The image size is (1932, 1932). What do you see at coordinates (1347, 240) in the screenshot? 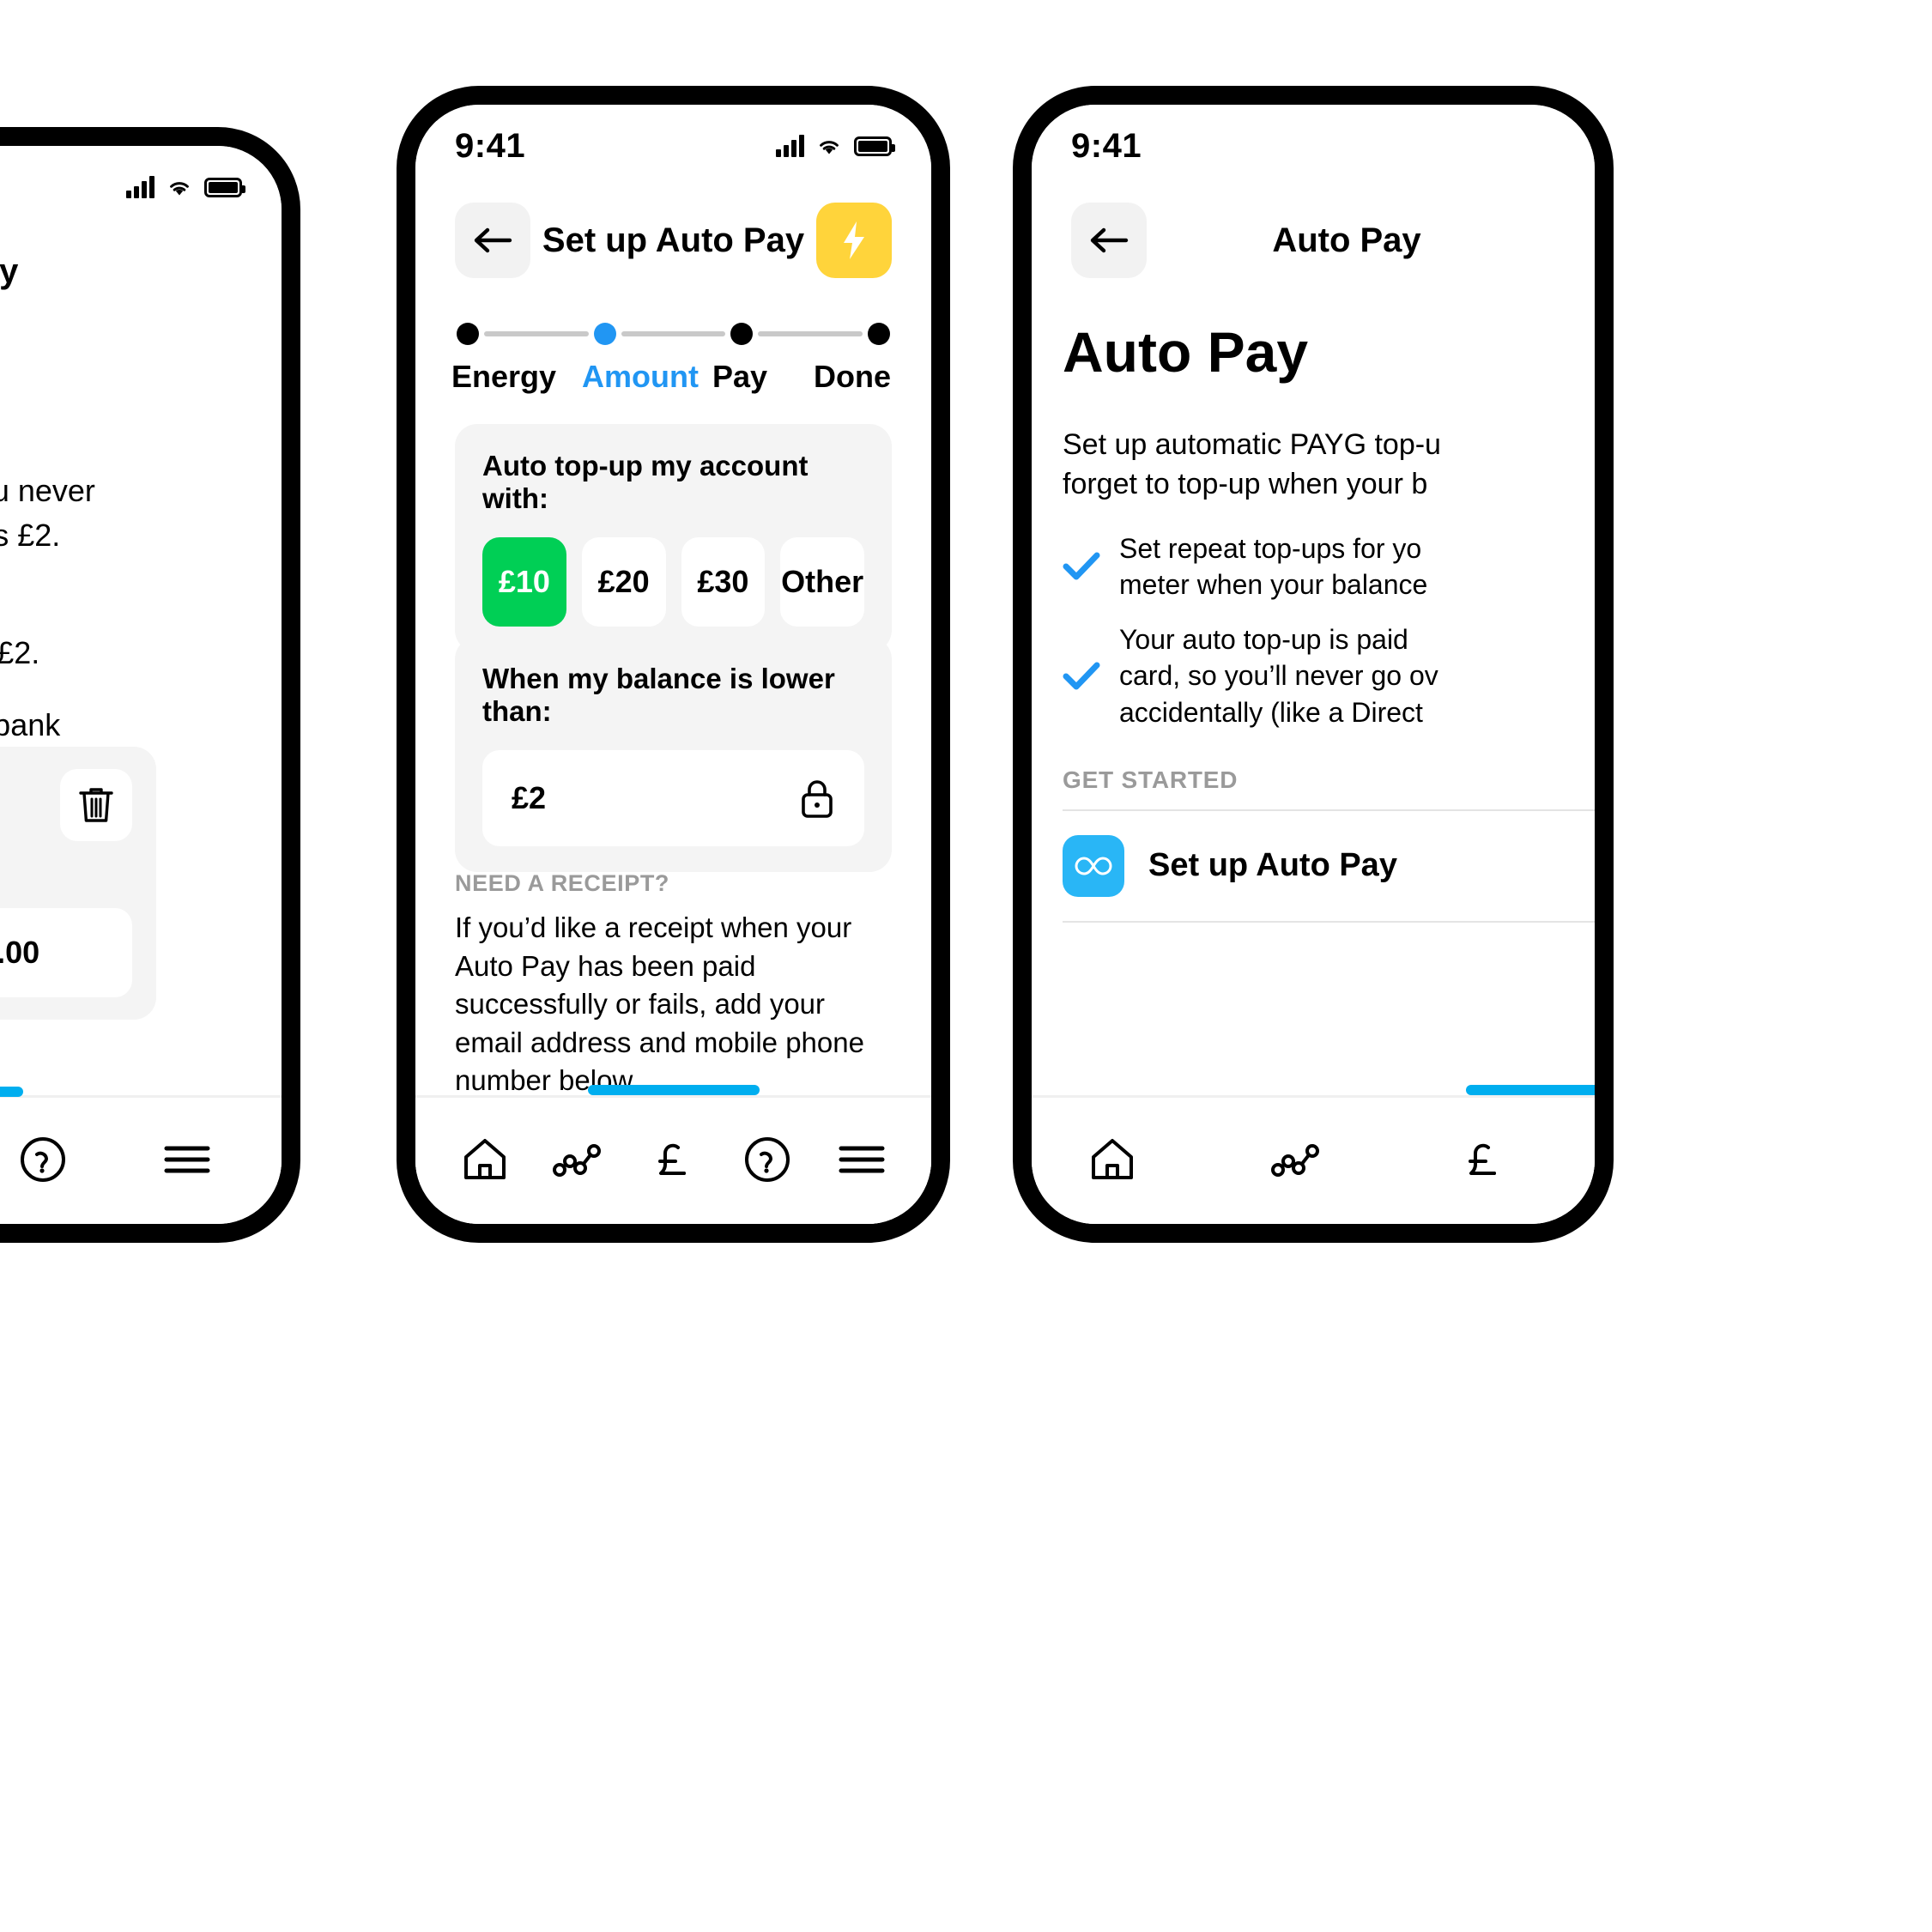
I see `page-title-right: Auto Pay` at bounding box center [1347, 240].